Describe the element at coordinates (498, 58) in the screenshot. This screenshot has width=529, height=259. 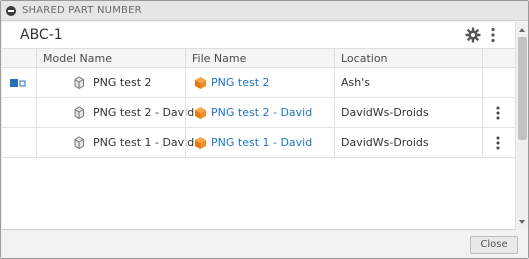
I see `column-header-actions` at that location.